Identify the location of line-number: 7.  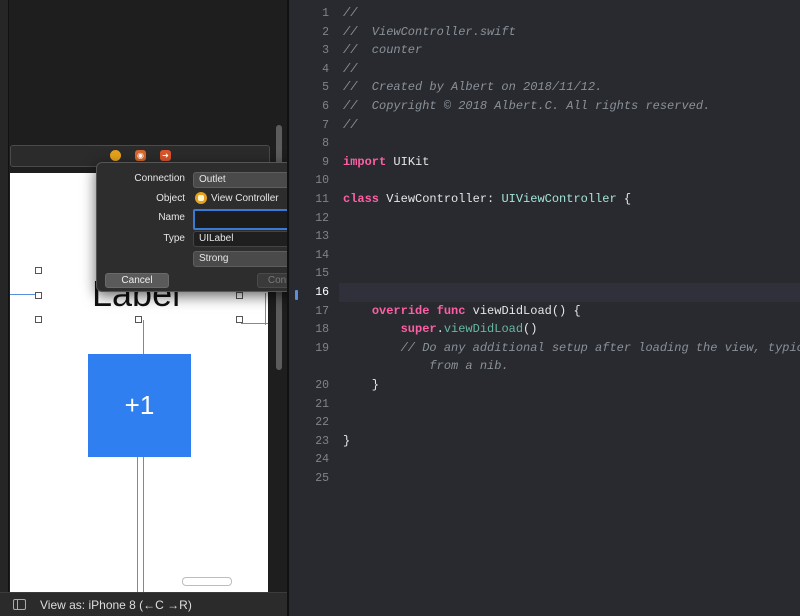
(325, 125).